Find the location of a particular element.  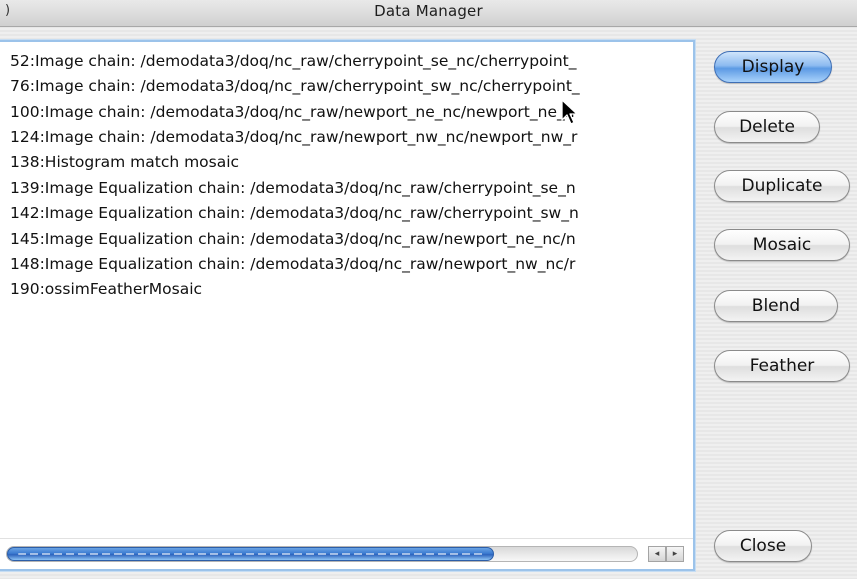

horizontal-scrollbar: ◂ ▸ is located at coordinates (346, 553).